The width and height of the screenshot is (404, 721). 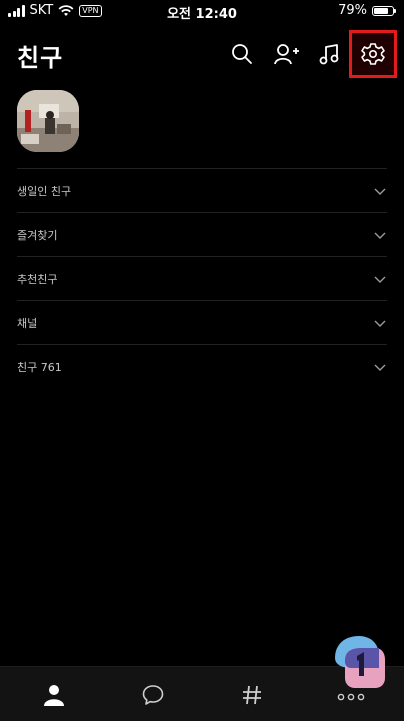 What do you see at coordinates (44, 191) in the screenshot?
I see `section-label: 생일인 친구` at bounding box center [44, 191].